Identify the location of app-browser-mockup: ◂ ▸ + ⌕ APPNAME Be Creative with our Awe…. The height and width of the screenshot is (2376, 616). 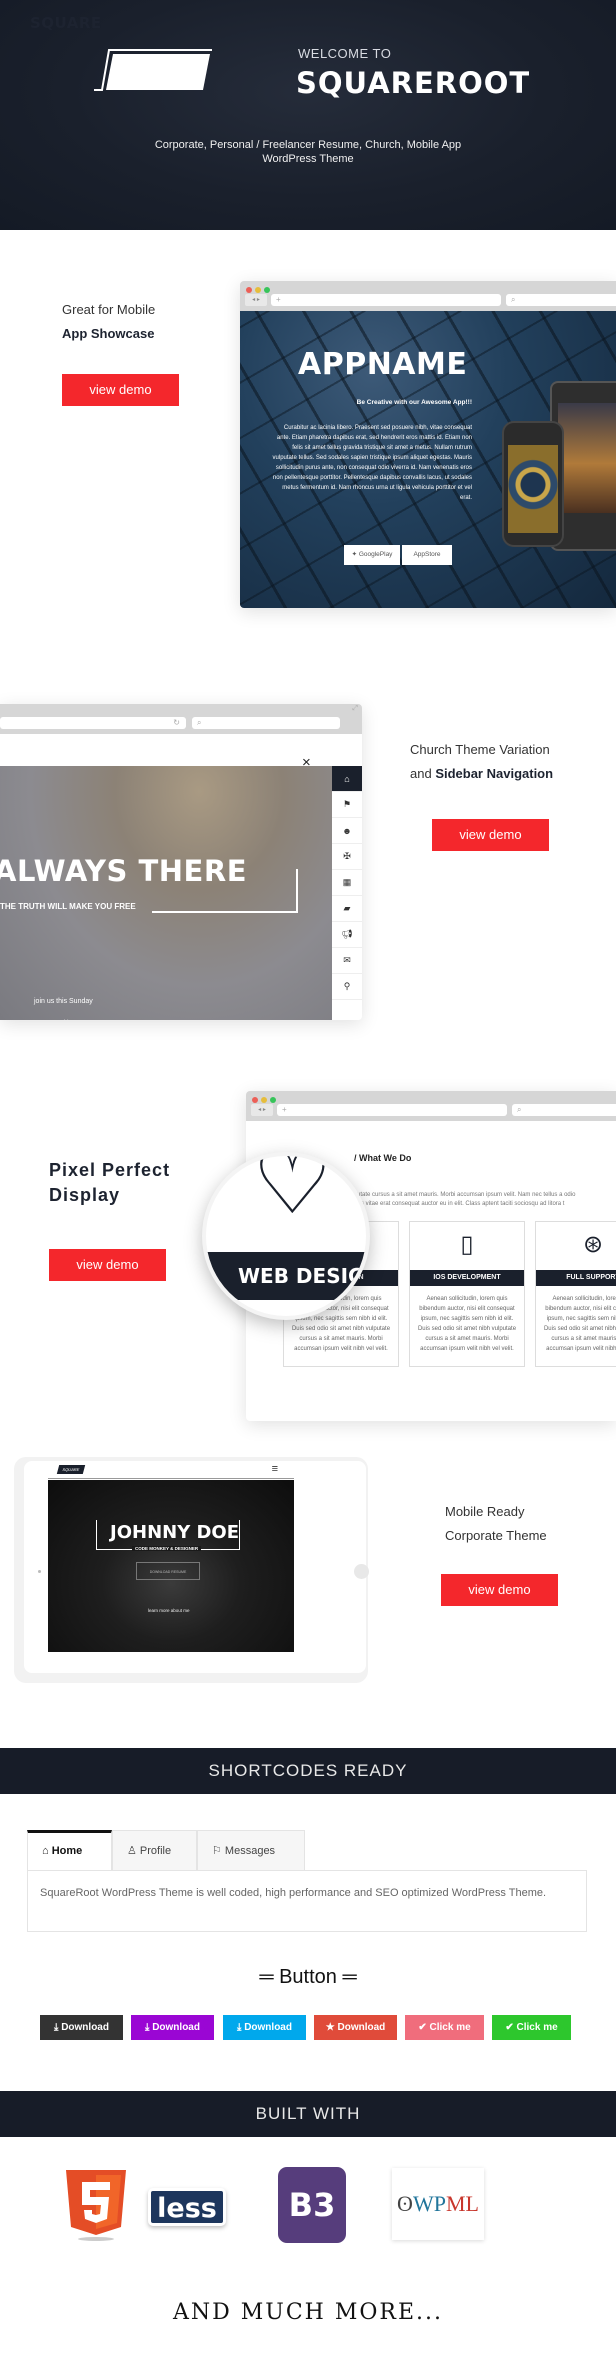
(428, 444).